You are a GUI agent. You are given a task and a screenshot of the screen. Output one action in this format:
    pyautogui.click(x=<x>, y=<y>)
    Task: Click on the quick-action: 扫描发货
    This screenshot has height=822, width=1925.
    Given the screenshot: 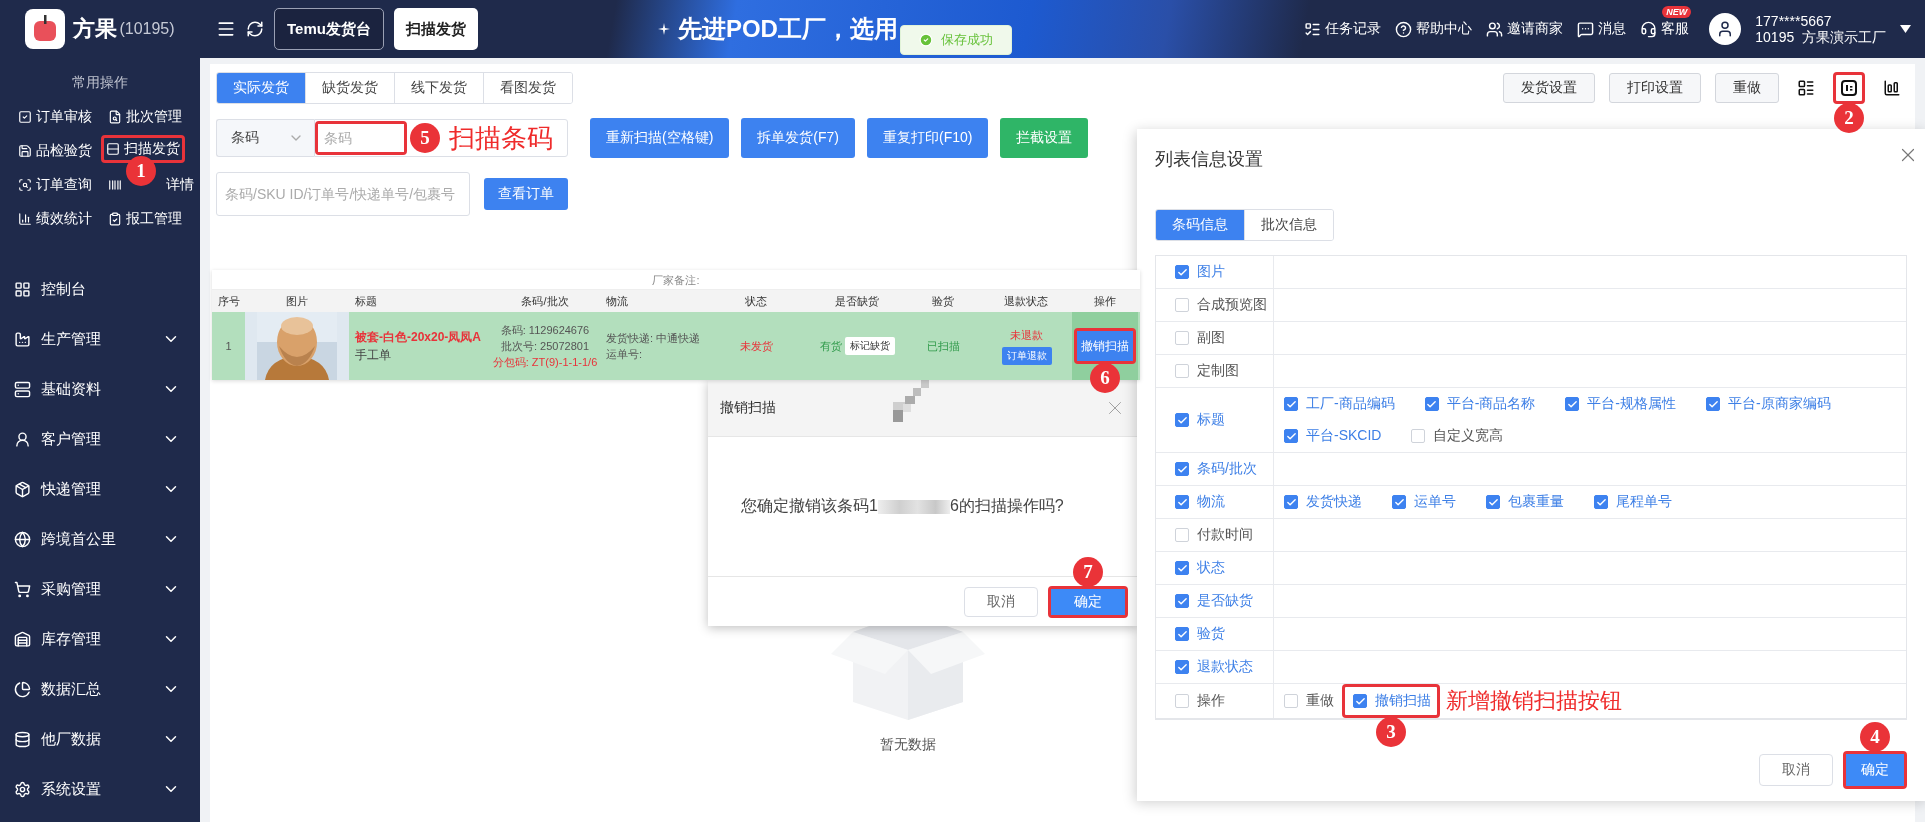 What is the action you would take?
    pyautogui.click(x=143, y=149)
    